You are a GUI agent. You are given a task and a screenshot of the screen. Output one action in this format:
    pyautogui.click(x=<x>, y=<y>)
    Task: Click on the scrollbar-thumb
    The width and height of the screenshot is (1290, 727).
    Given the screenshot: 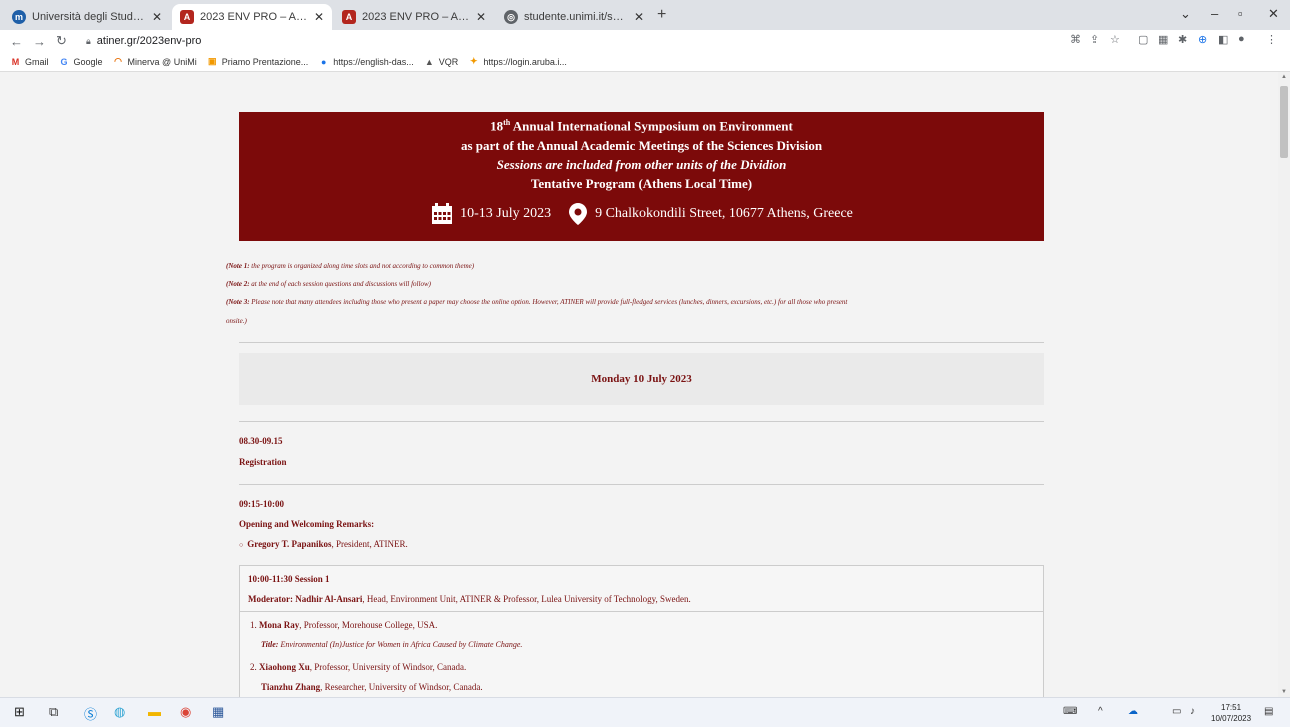 What is the action you would take?
    pyautogui.click(x=1284, y=122)
    